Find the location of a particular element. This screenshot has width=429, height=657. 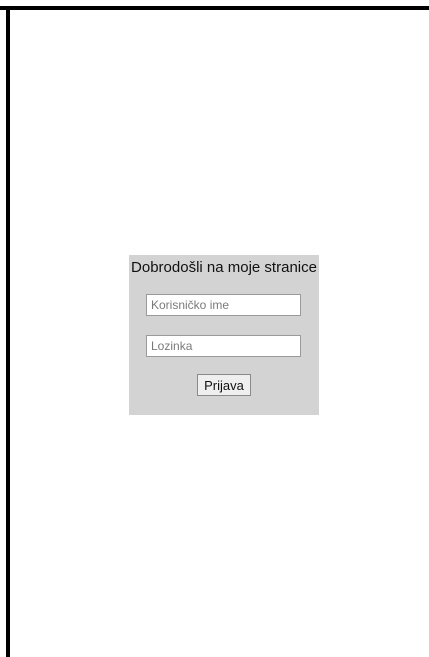

login-title: Dobrodošli na moje stranice is located at coordinates (224, 267).